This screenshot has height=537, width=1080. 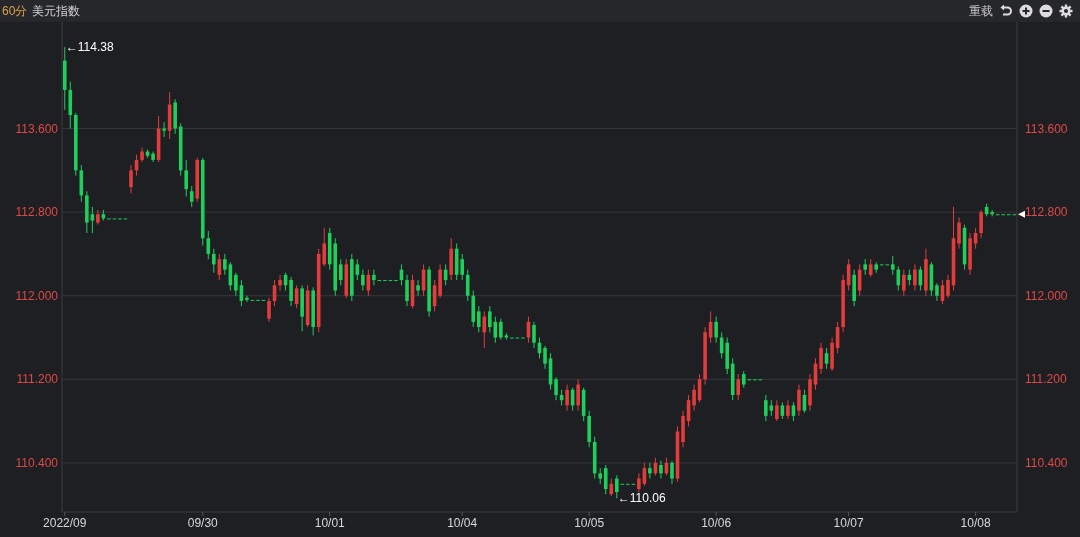 What do you see at coordinates (462, 523) in the screenshot?
I see `axis-label: 10/04` at bounding box center [462, 523].